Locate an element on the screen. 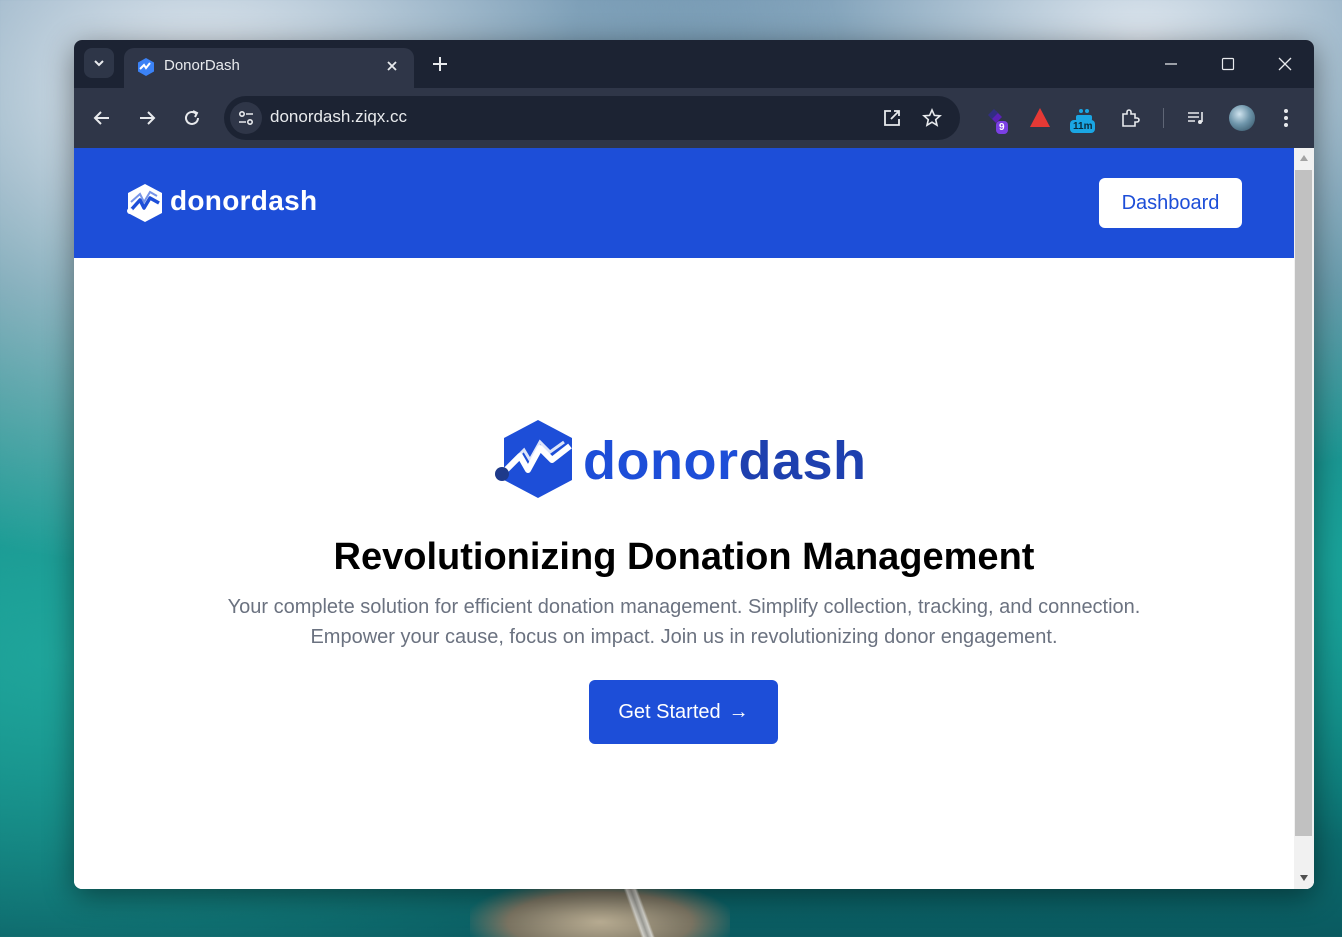 The image size is (1342, 937). plus-icon is located at coordinates (440, 64).